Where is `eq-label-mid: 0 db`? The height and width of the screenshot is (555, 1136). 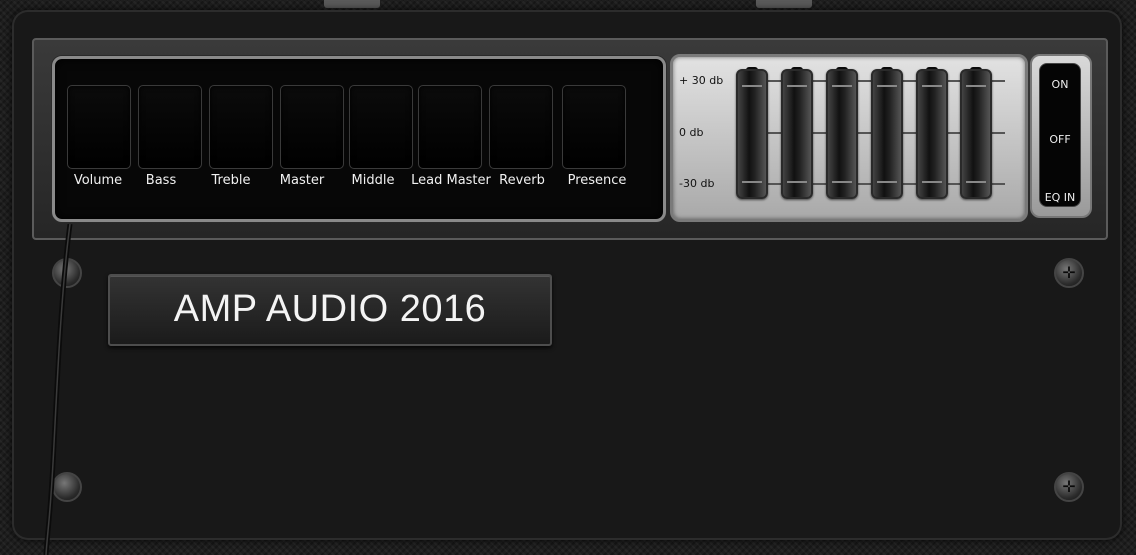
eq-label-mid: 0 db is located at coordinates (691, 132).